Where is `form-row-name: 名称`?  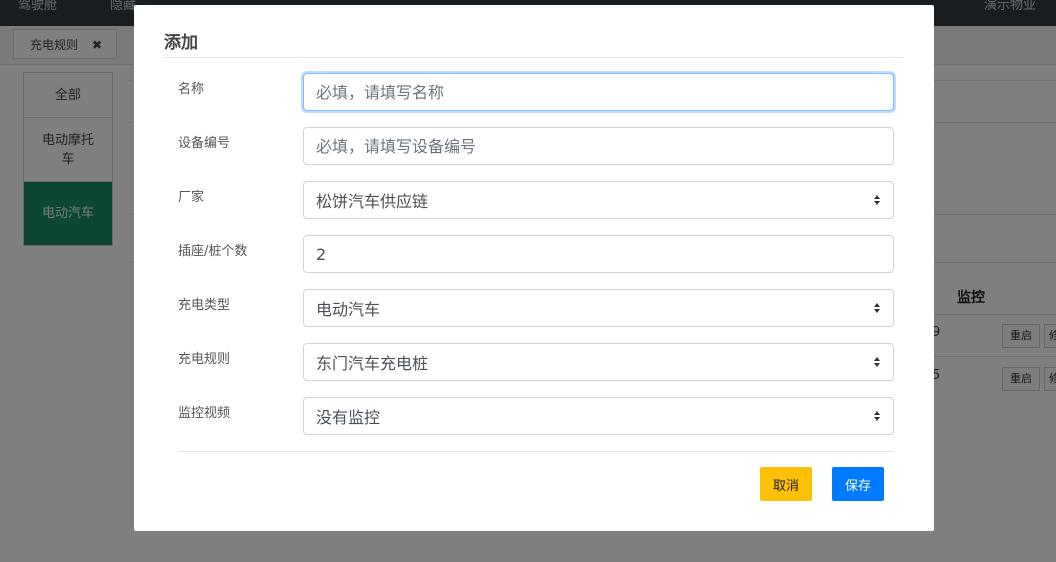
form-row-name: 名称 is located at coordinates (536, 92).